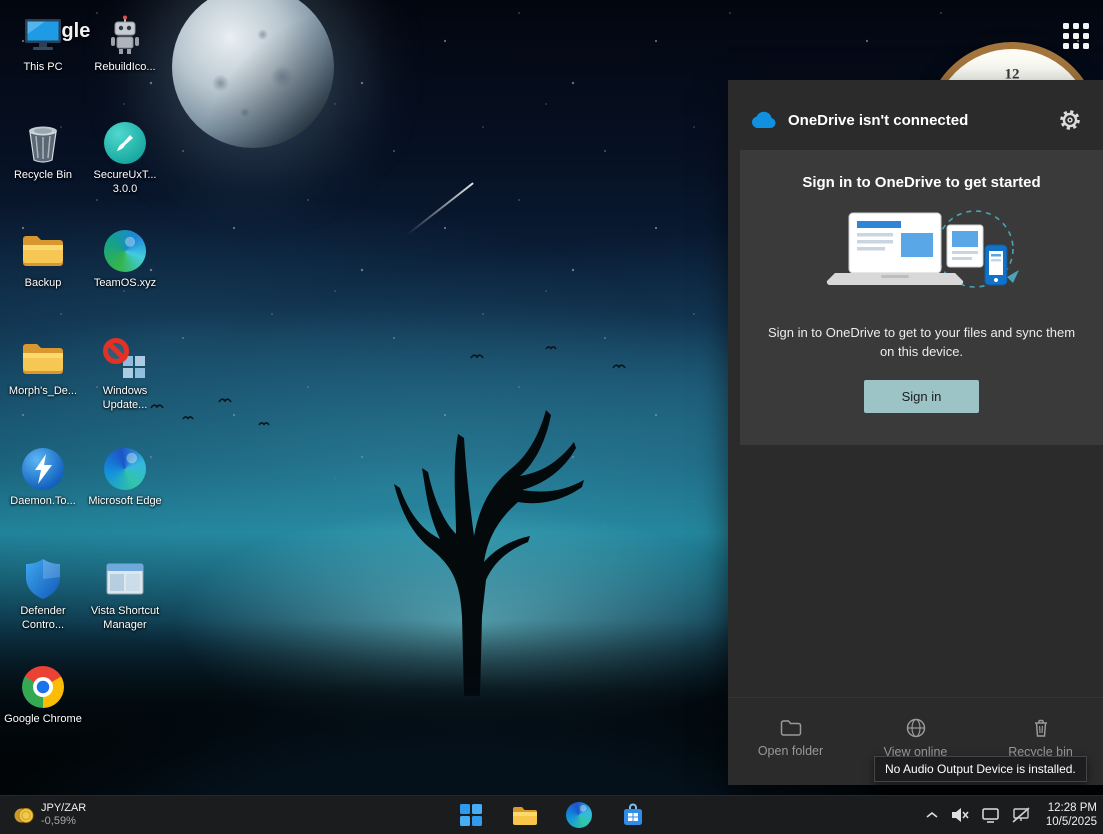 This screenshot has height=834, width=1103. What do you see at coordinates (790, 728) in the screenshot?
I see `folder-outline-icon` at bounding box center [790, 728].